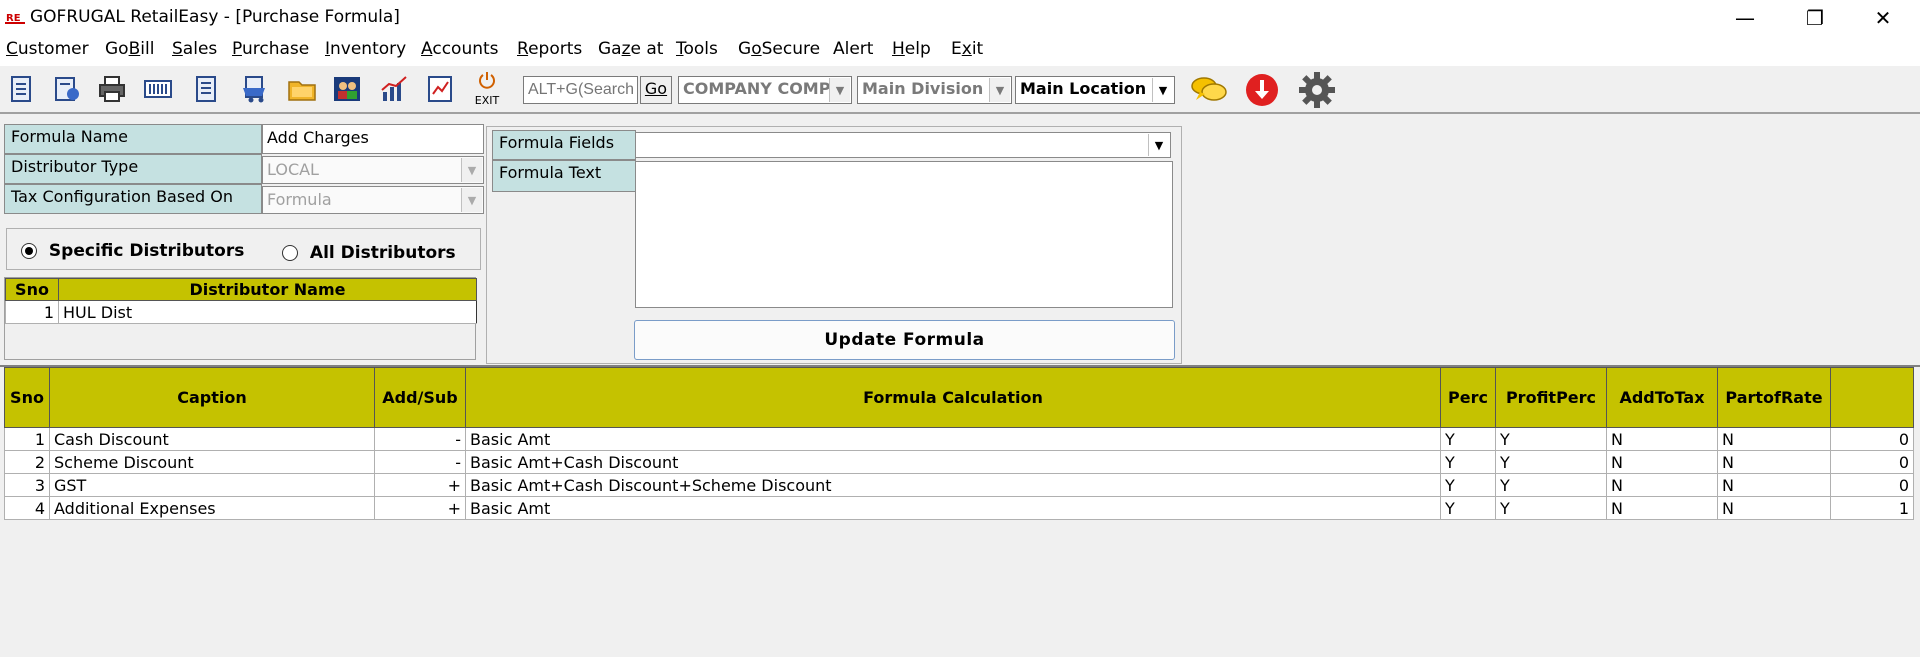 Image resolution: width=1920 pixels, height=657 pixels. I want to click on cell-value: 1, so click(1872, 508).